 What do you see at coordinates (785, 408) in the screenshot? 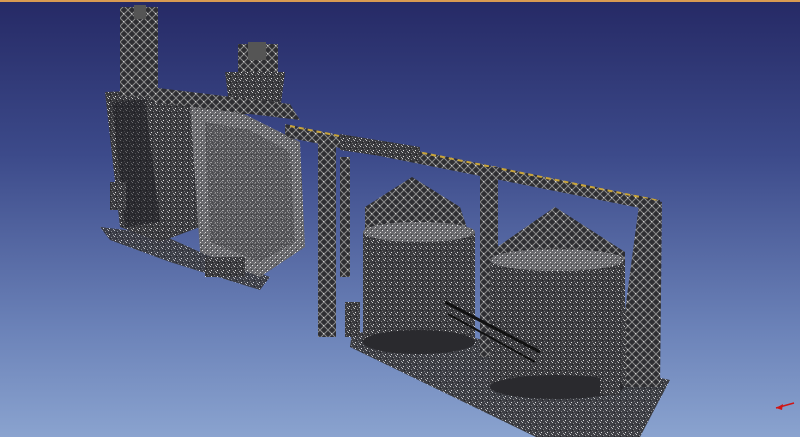
I see `axis-indicator-icon` at bounding box center [785, 408].